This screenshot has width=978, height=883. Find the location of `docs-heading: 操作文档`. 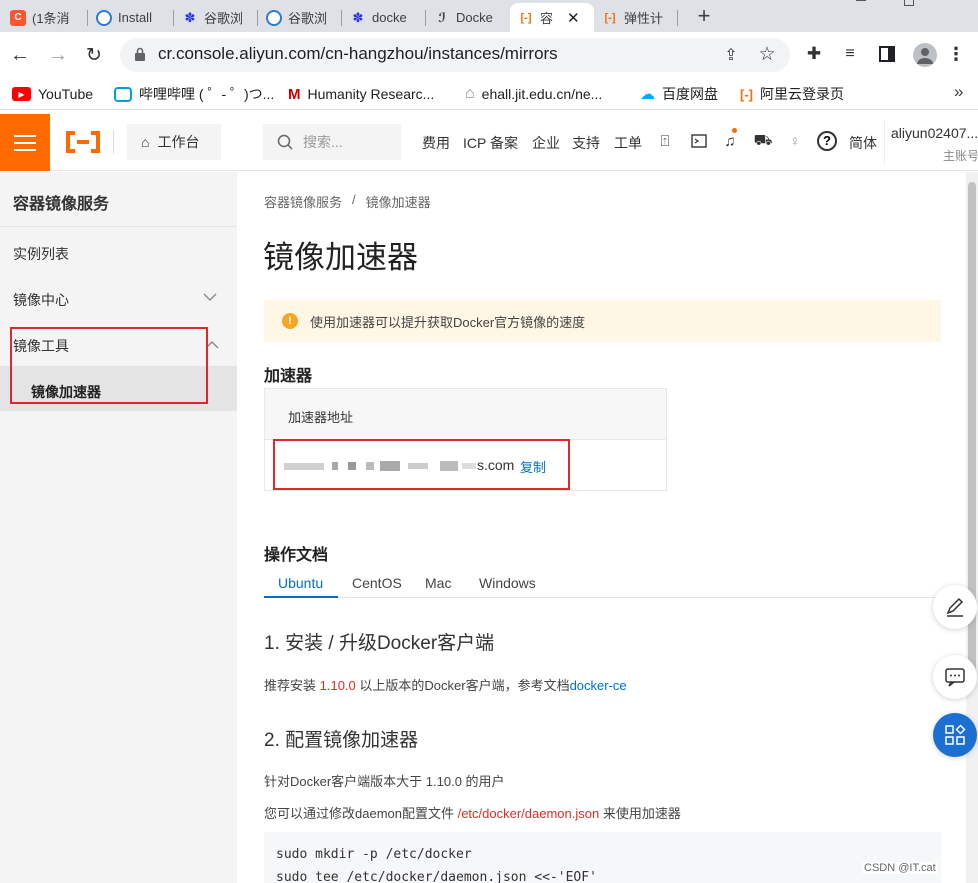

docs-heading: 操作文档 is located at coordinates (296, 555).